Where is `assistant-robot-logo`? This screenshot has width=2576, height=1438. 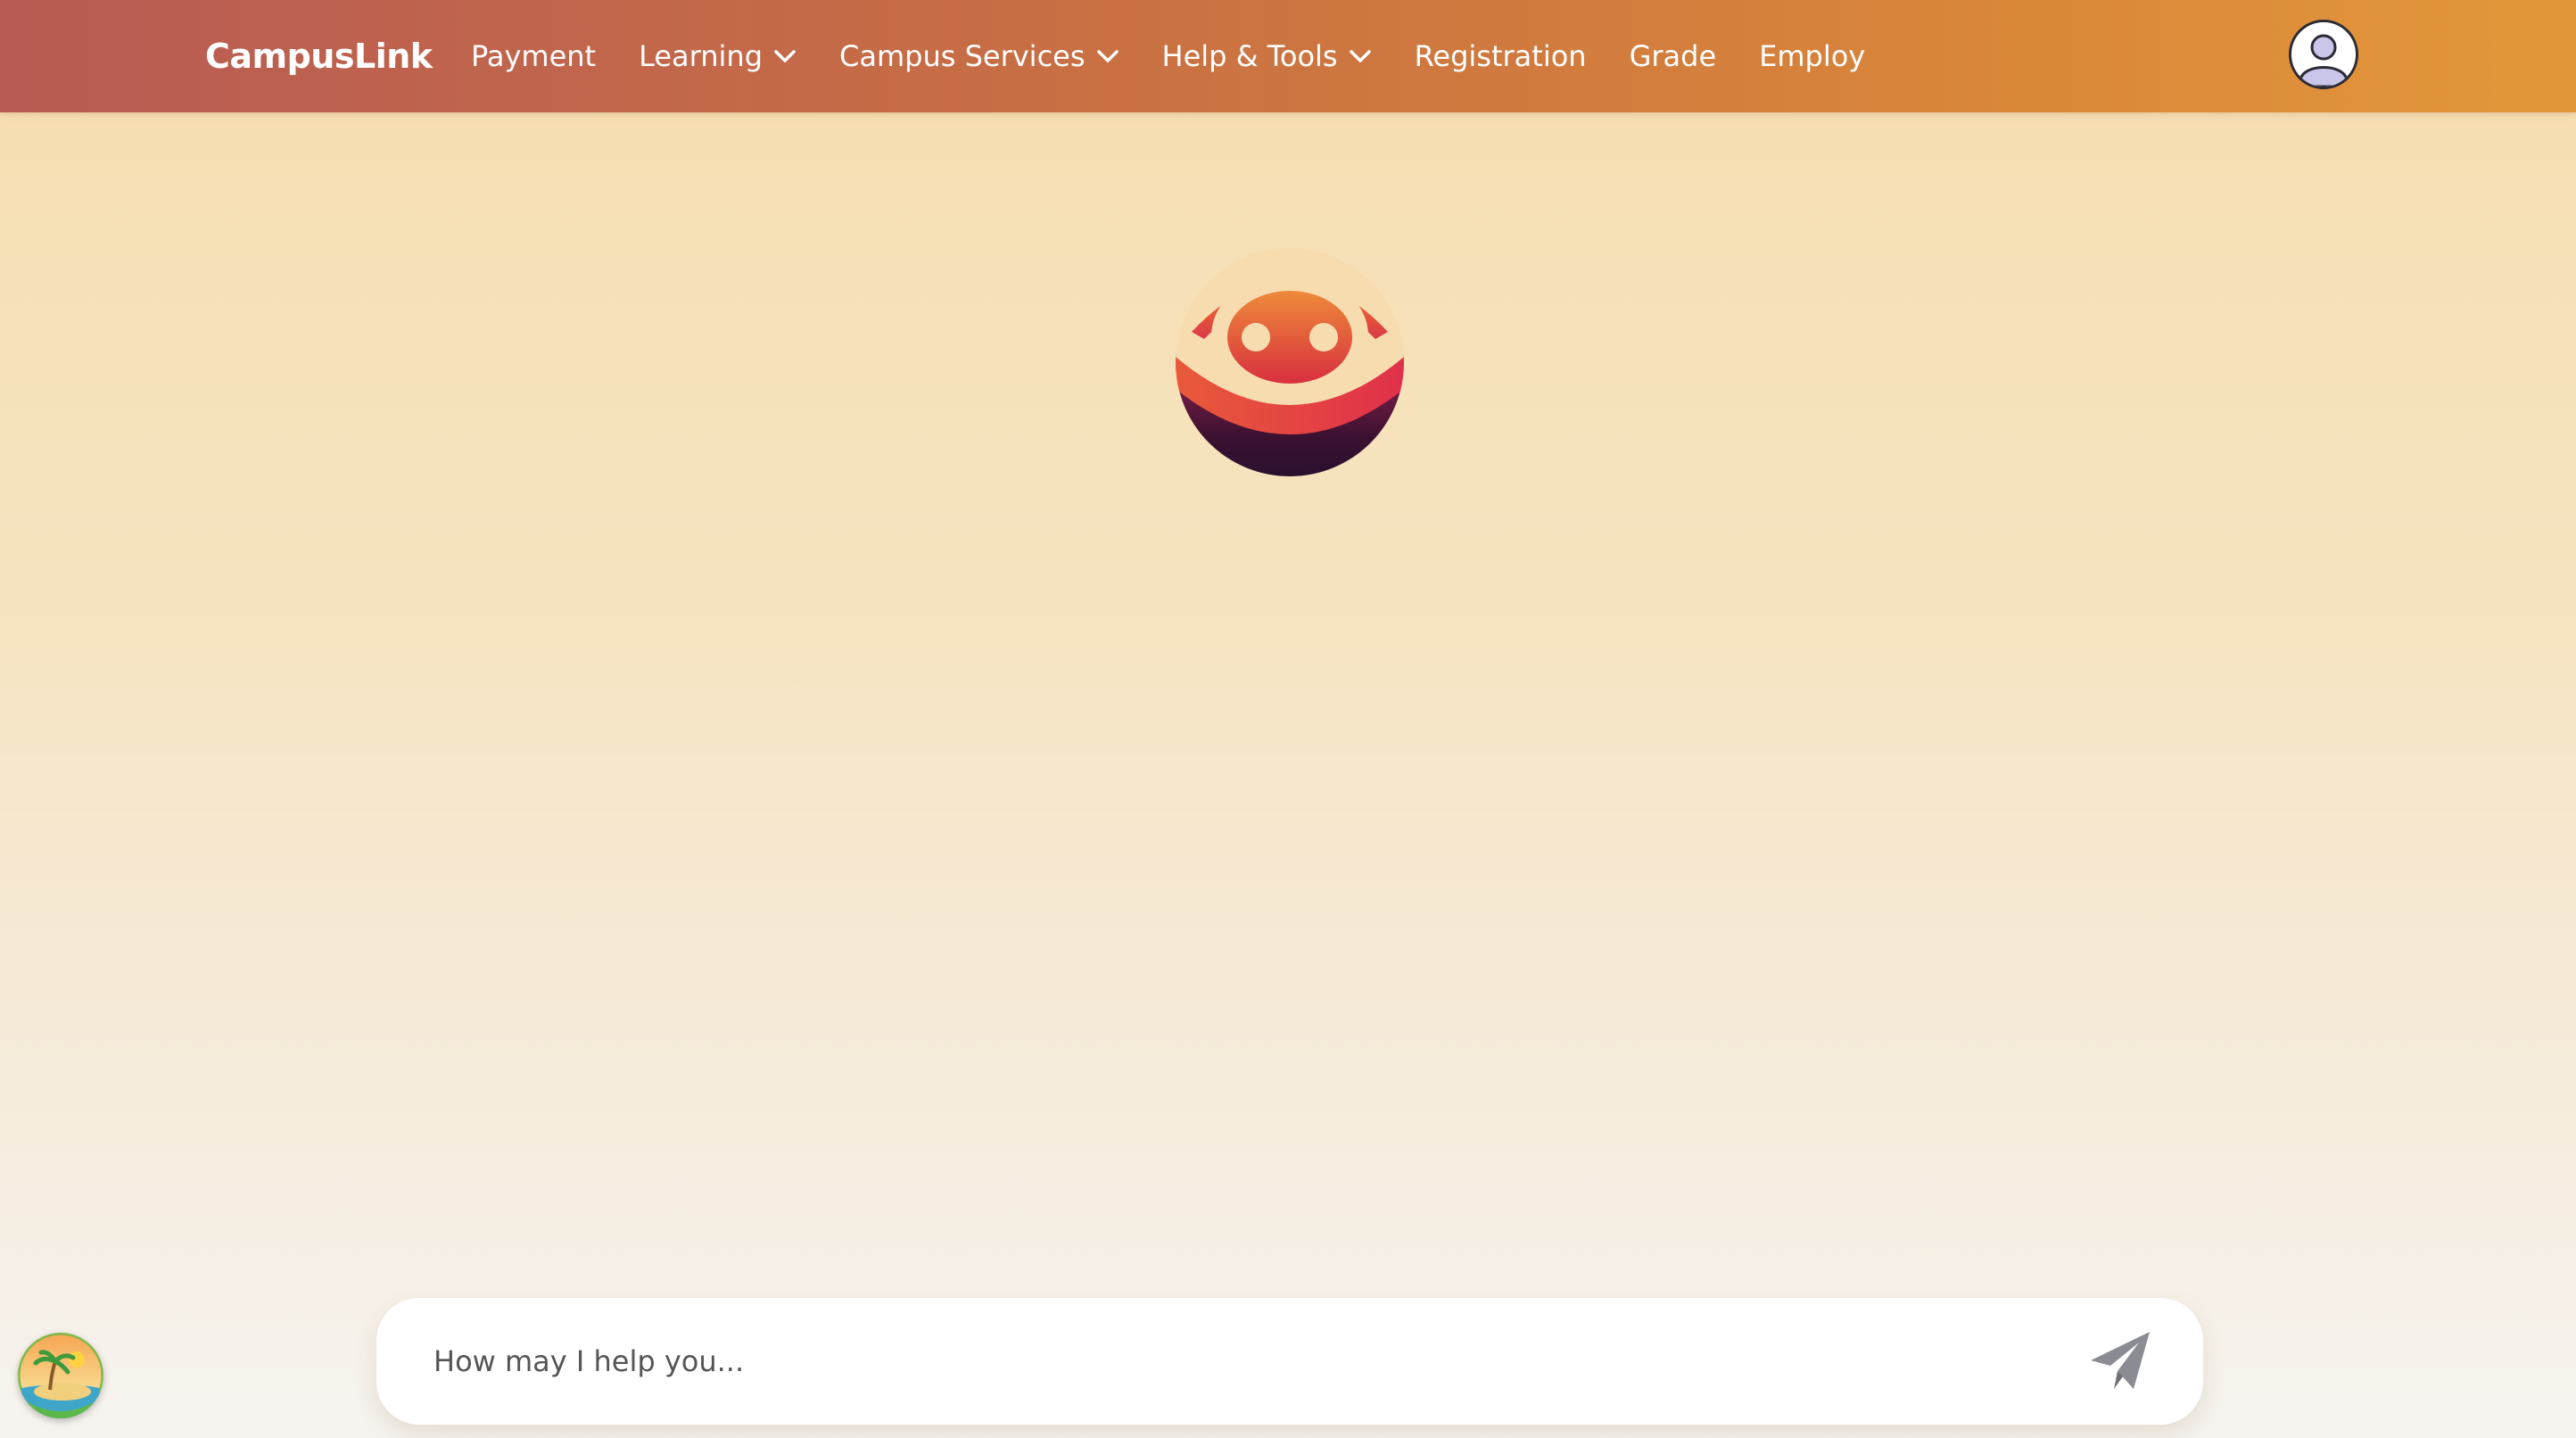 assistant-robot-logo is located at coordinates (1290, 362).